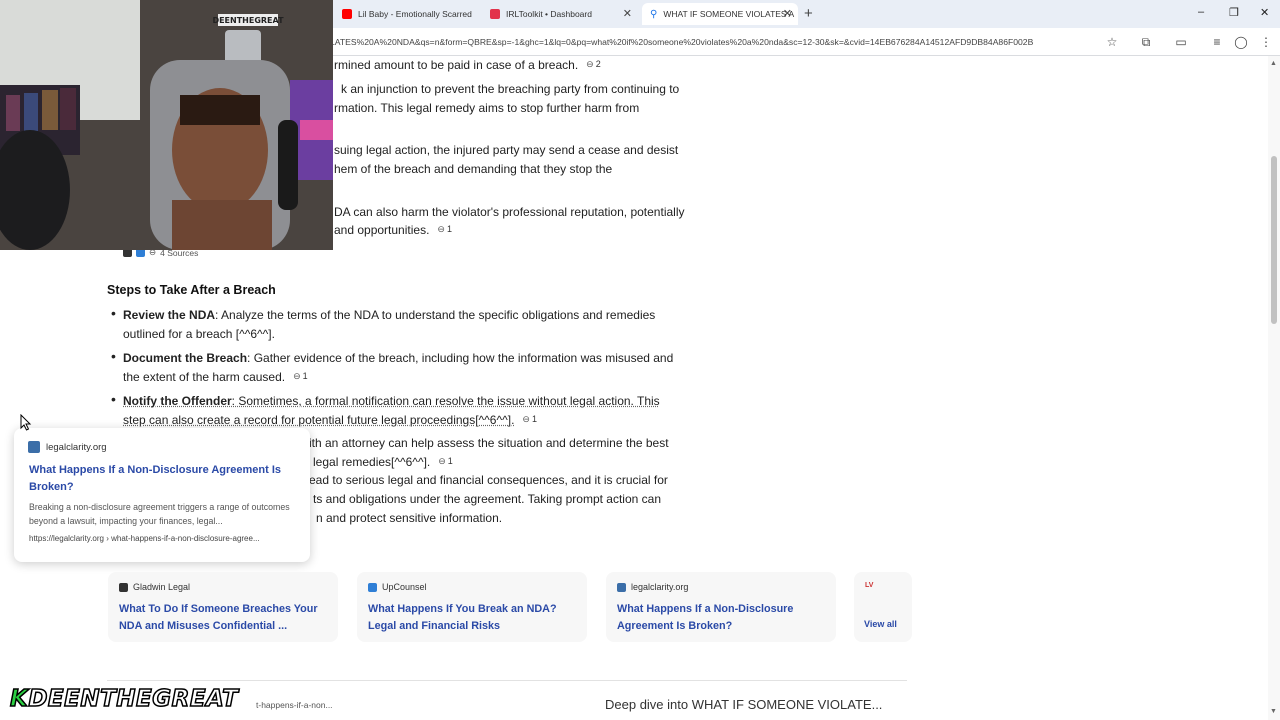  I want to click on source-card-site: legalclarity.org, so click(652, 587).